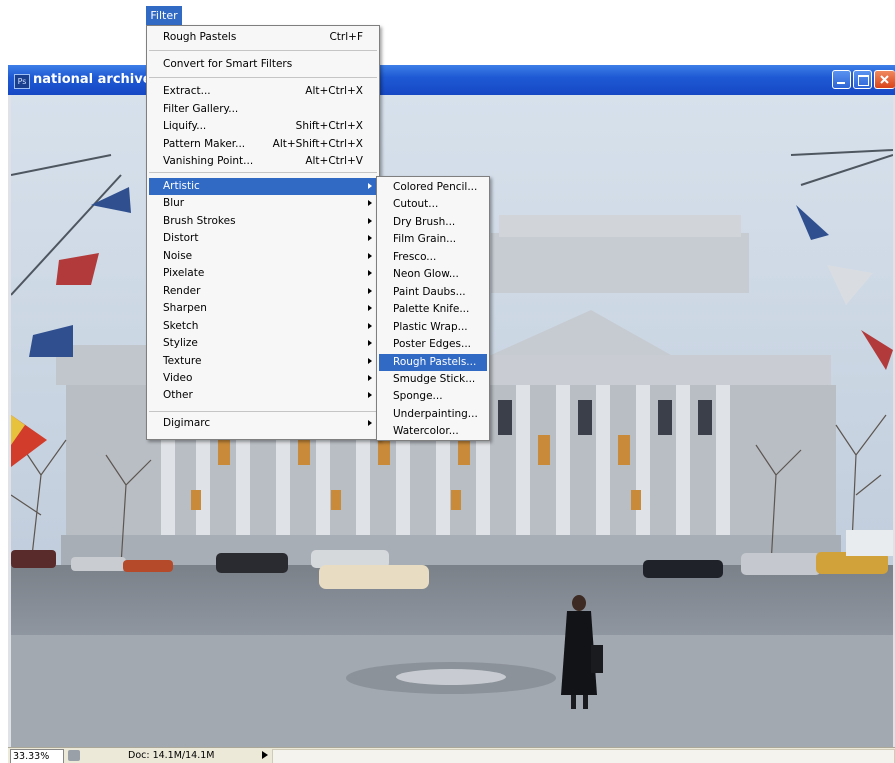 The width and height of the screenshot is (895, 763). I want to click on menu-item-category: Distort, so click(263, 238).